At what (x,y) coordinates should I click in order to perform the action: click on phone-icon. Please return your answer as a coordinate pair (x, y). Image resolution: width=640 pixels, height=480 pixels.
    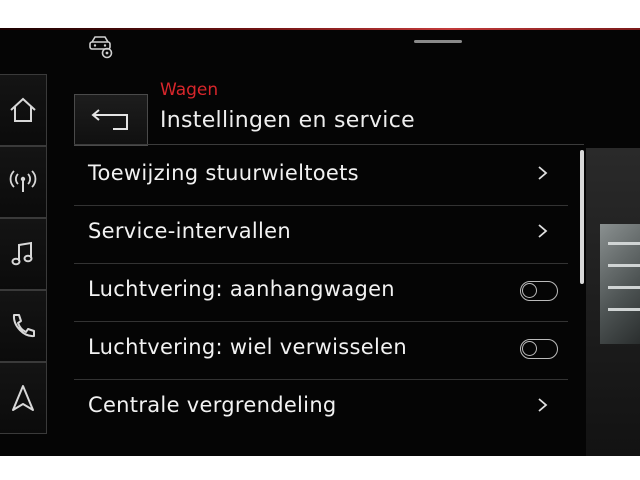
    Looking at the image, I should click on (23, 326).